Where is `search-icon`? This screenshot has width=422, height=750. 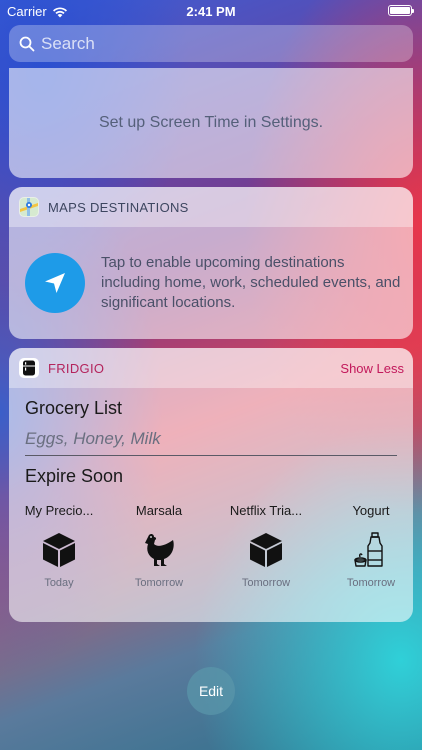
search-icon is located at coordinates (27, 43).